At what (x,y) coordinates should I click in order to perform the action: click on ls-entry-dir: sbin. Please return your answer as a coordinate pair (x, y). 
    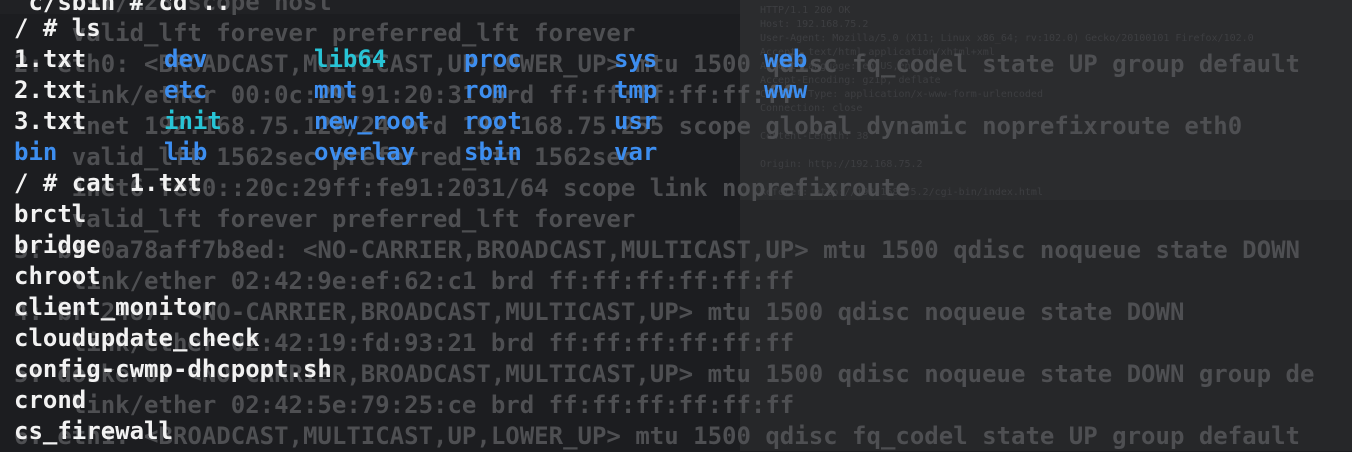
    Looking at the image, I should click on (493, 152).